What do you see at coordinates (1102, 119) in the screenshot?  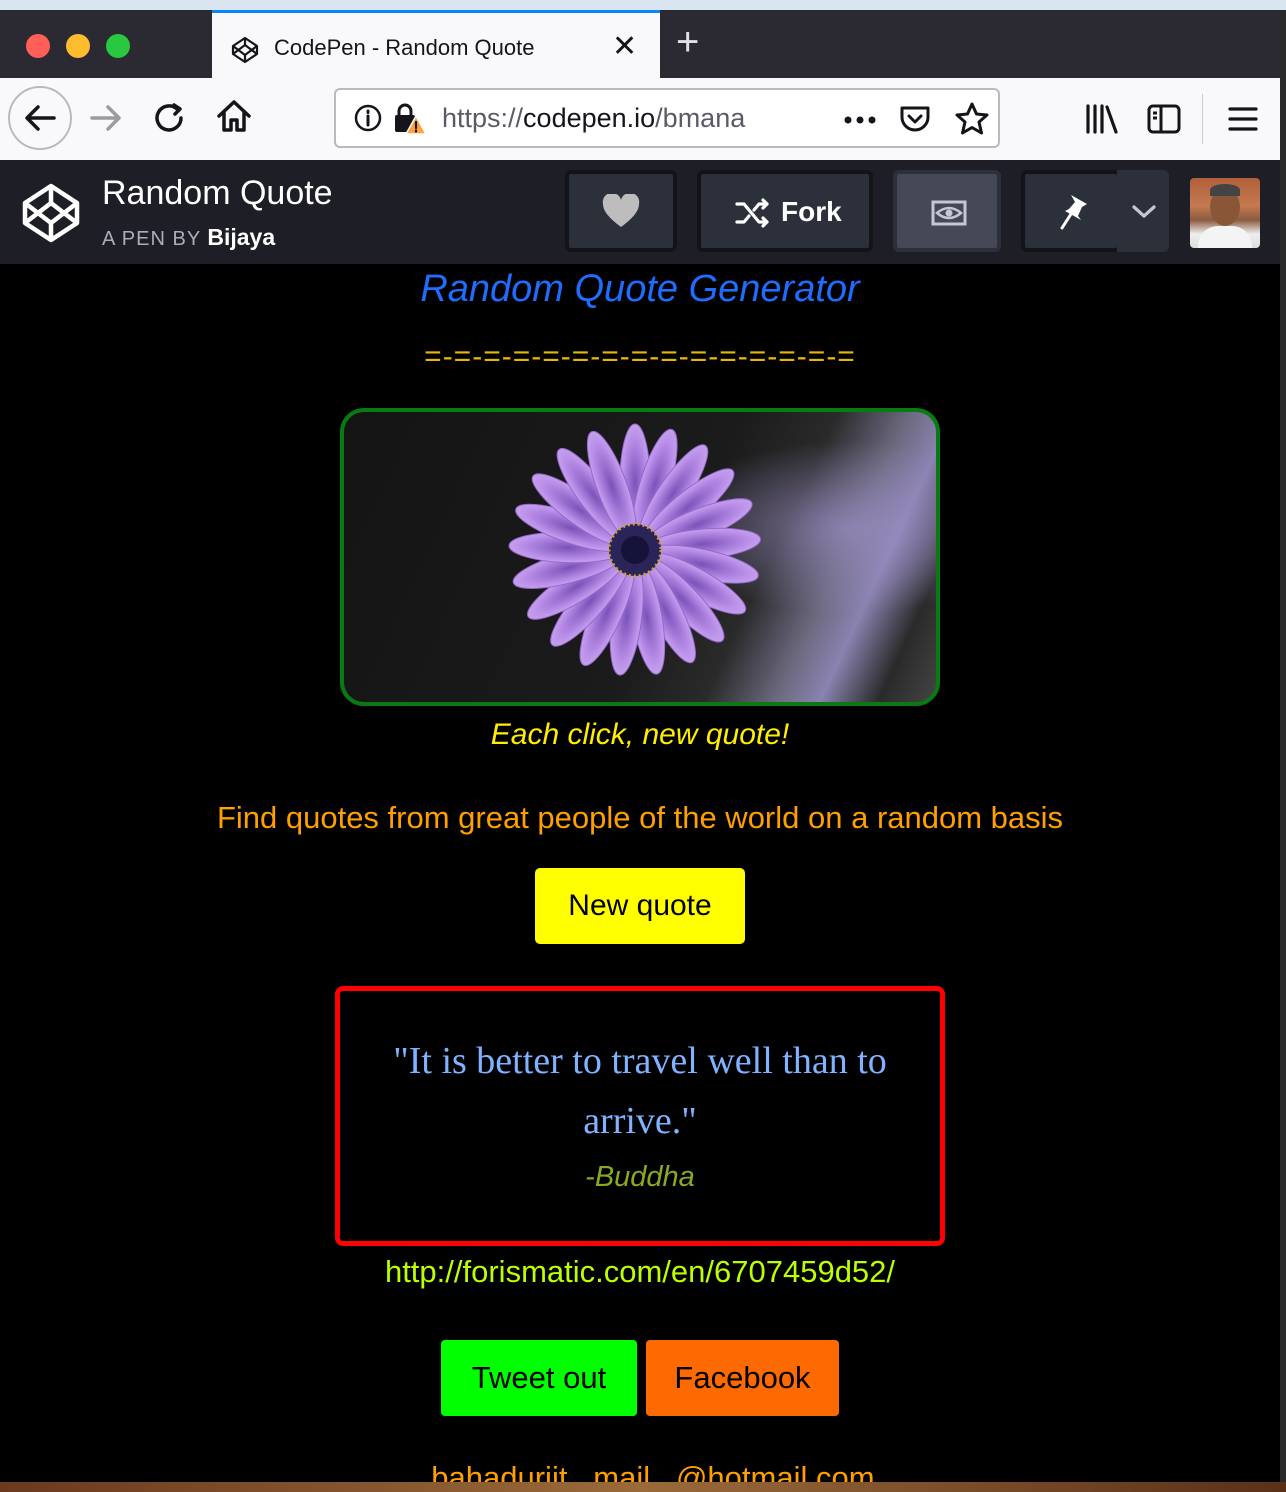 I see `library-icon` at bounding box center [1102, 119].